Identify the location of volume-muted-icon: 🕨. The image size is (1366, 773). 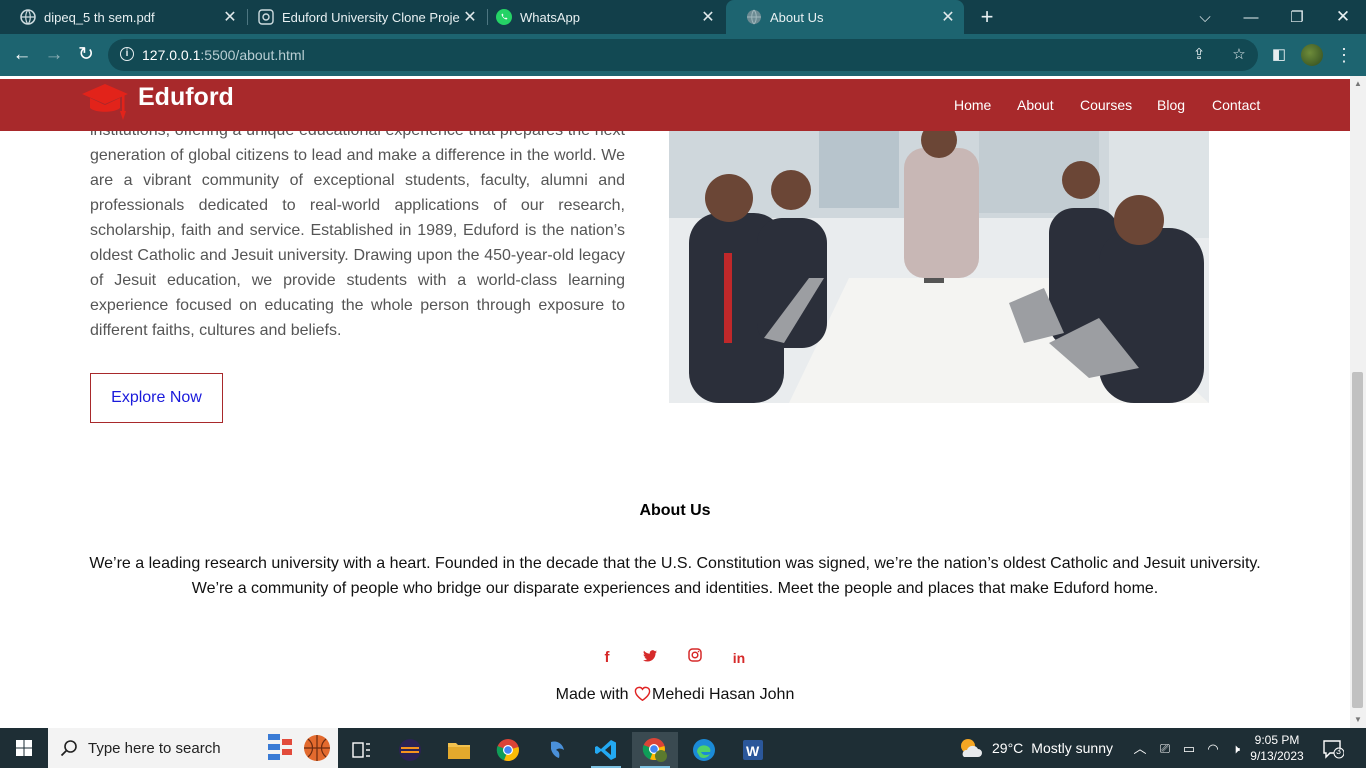
(1236, 749).